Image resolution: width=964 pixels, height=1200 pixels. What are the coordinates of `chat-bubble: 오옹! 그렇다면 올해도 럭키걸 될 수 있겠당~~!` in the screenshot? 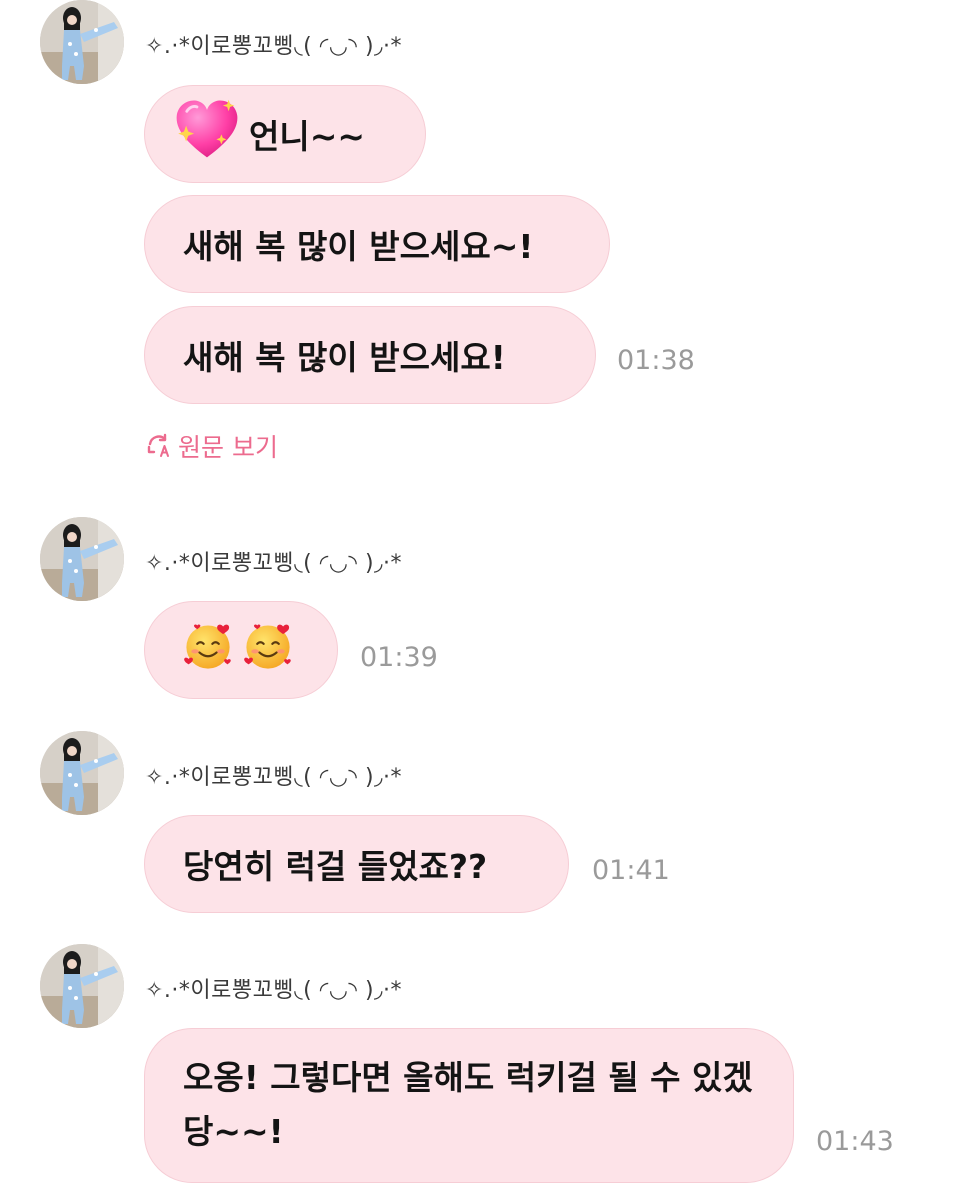 It's located at (469, 1105).